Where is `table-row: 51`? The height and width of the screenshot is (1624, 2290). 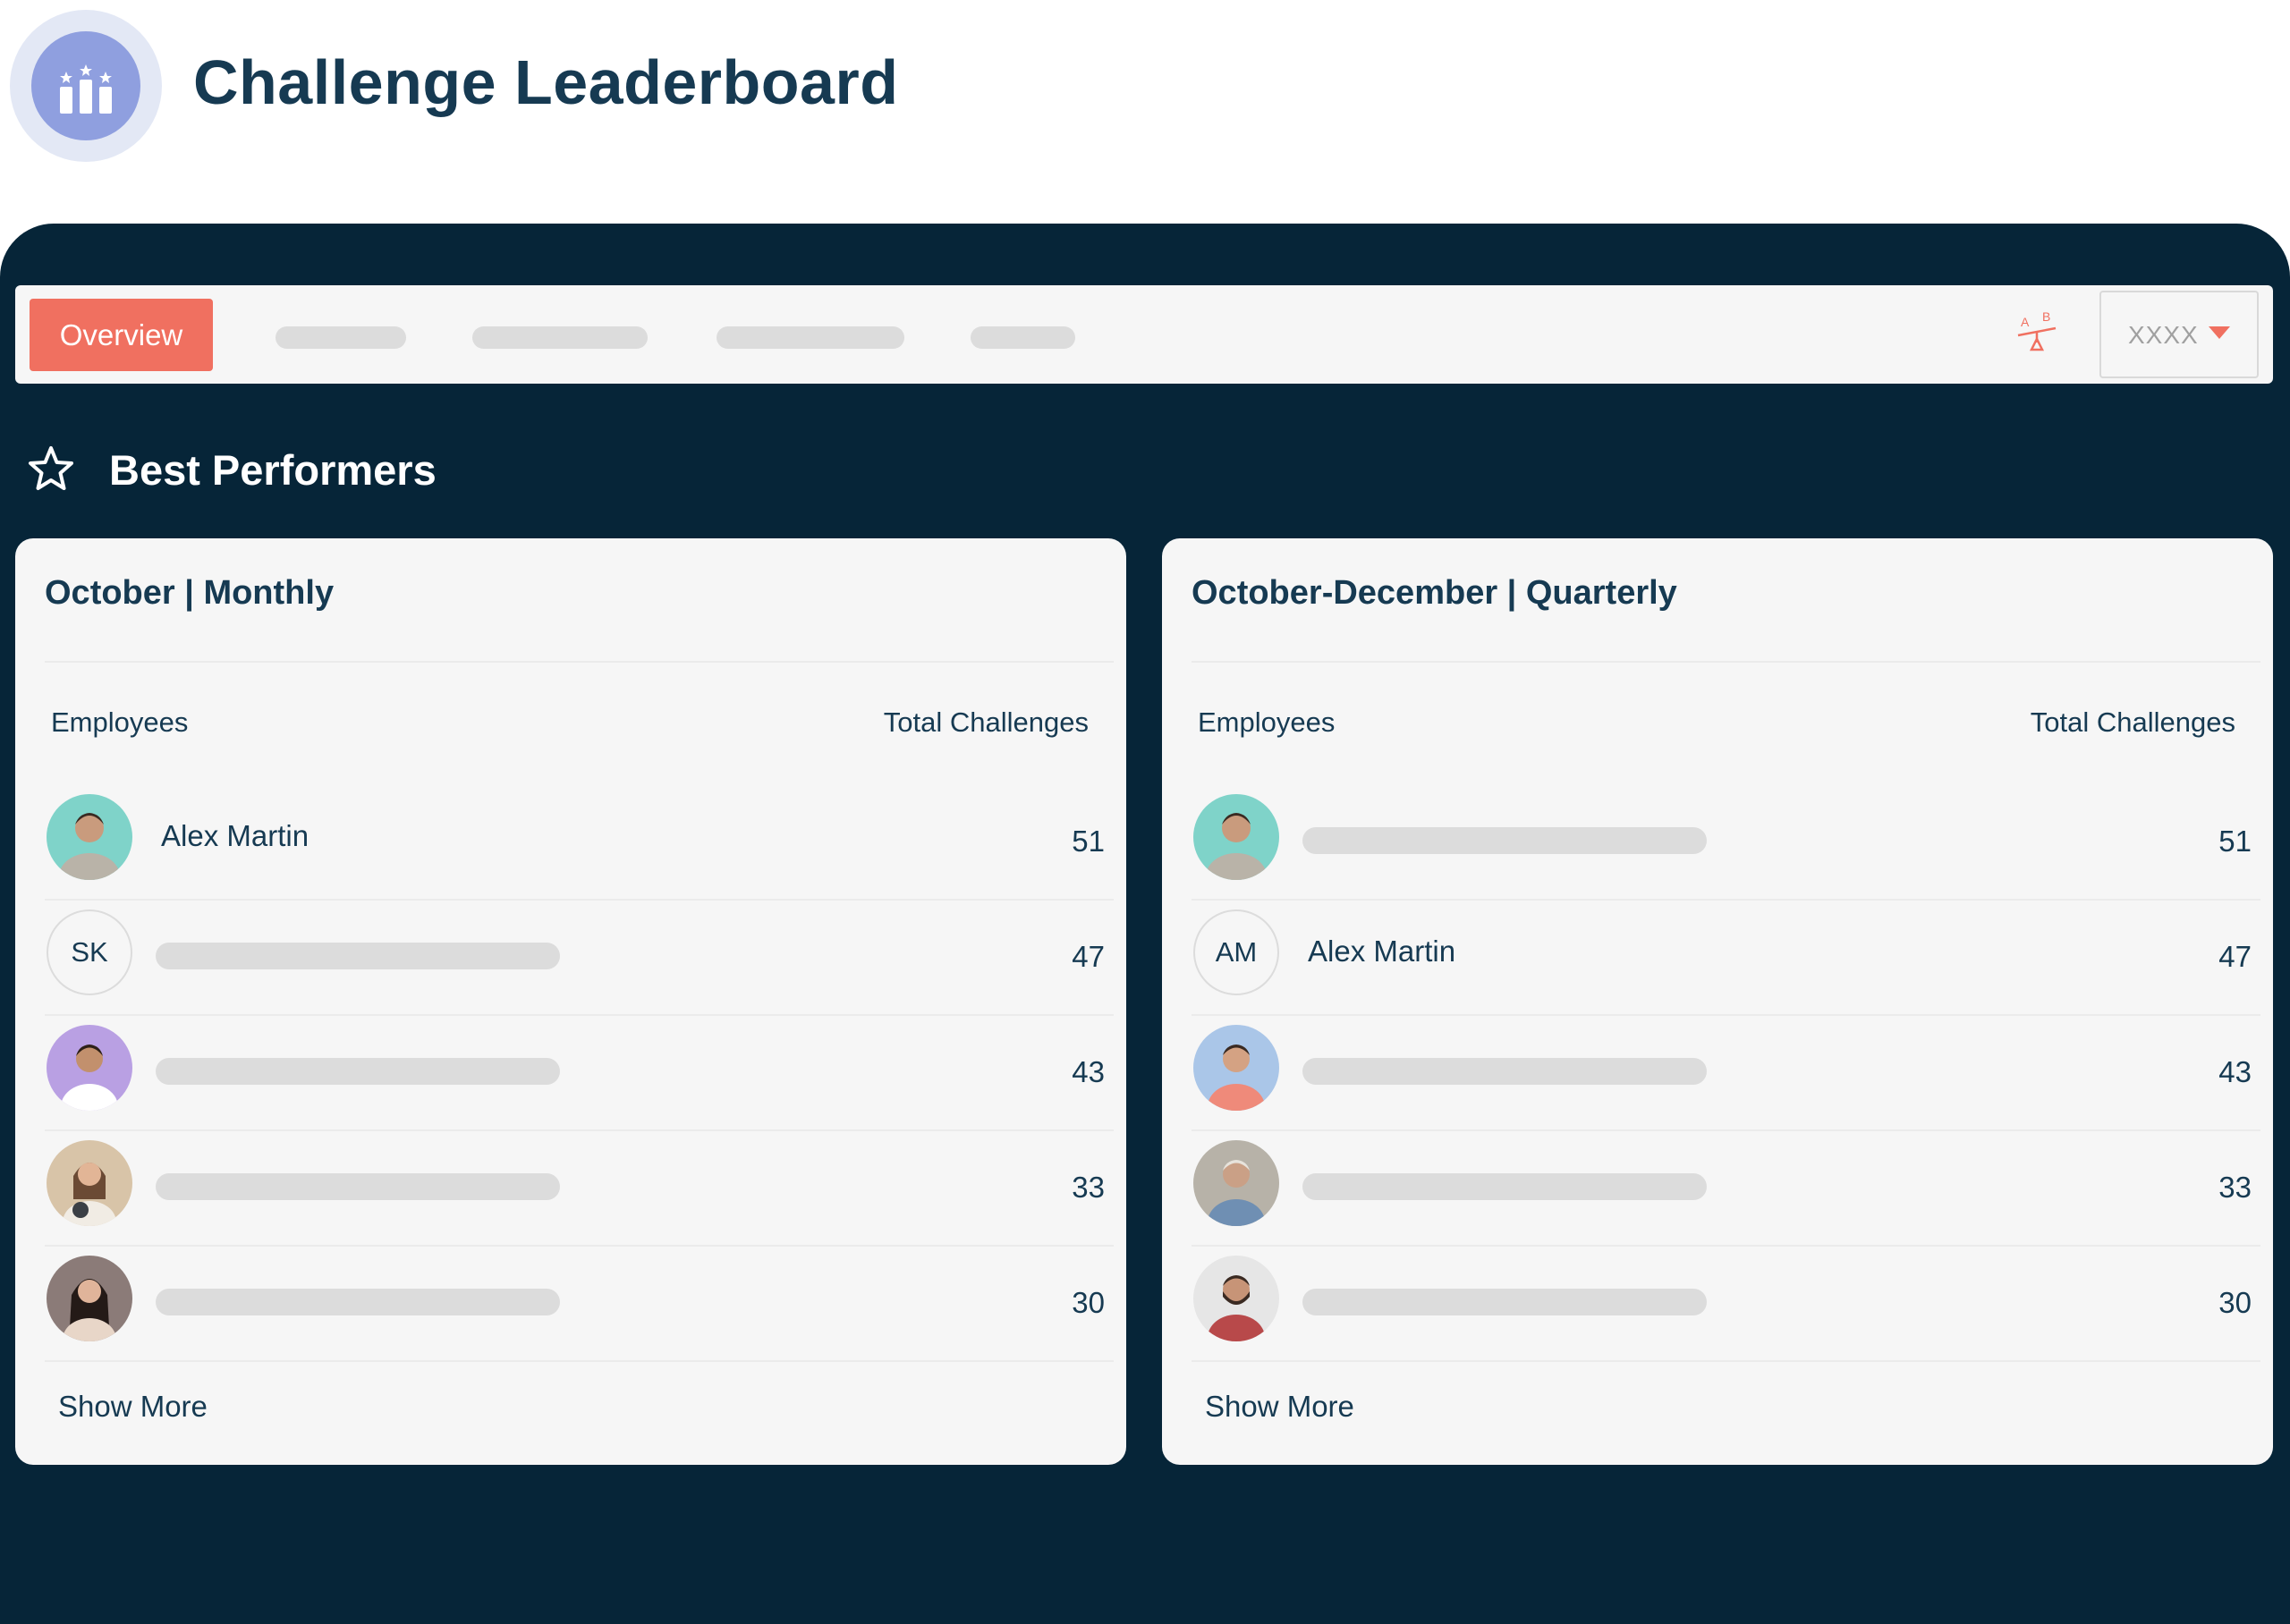 table-row: 51 is located at coordinates (1726, 843).